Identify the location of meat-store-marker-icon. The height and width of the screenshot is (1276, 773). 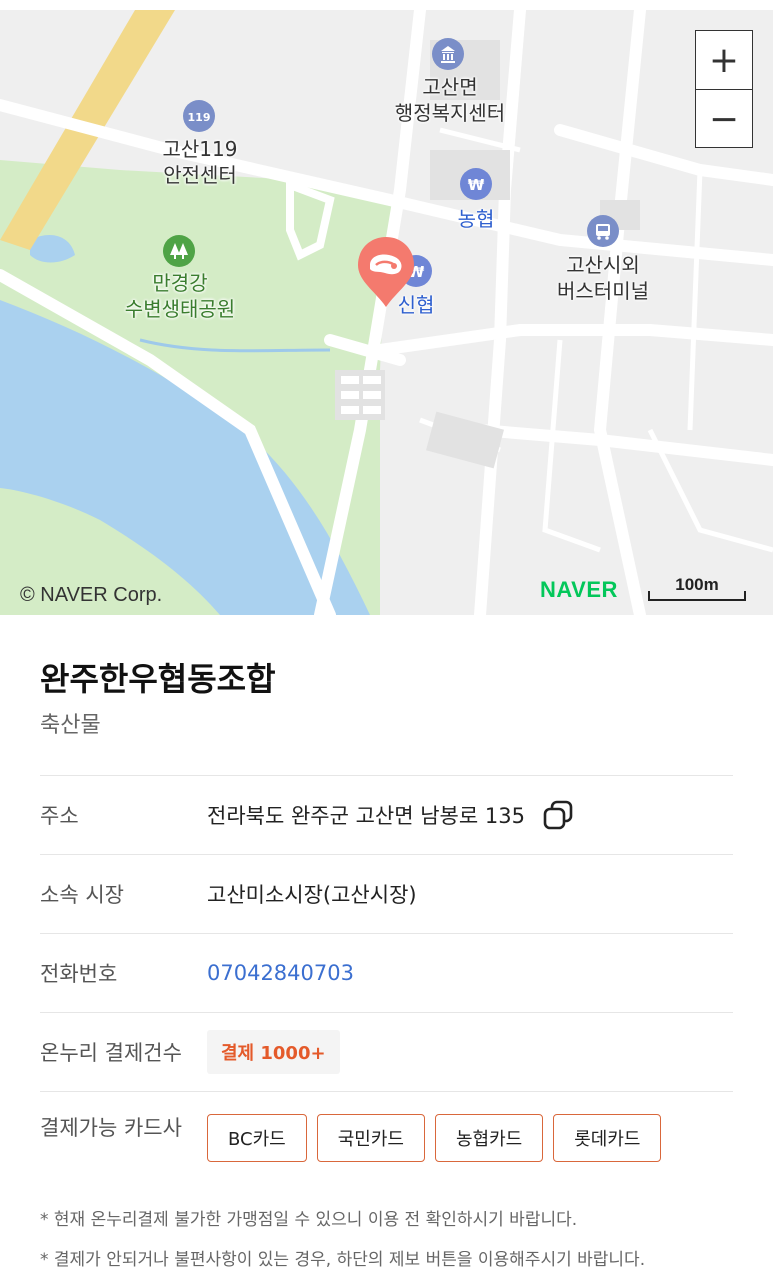
(386, 272).